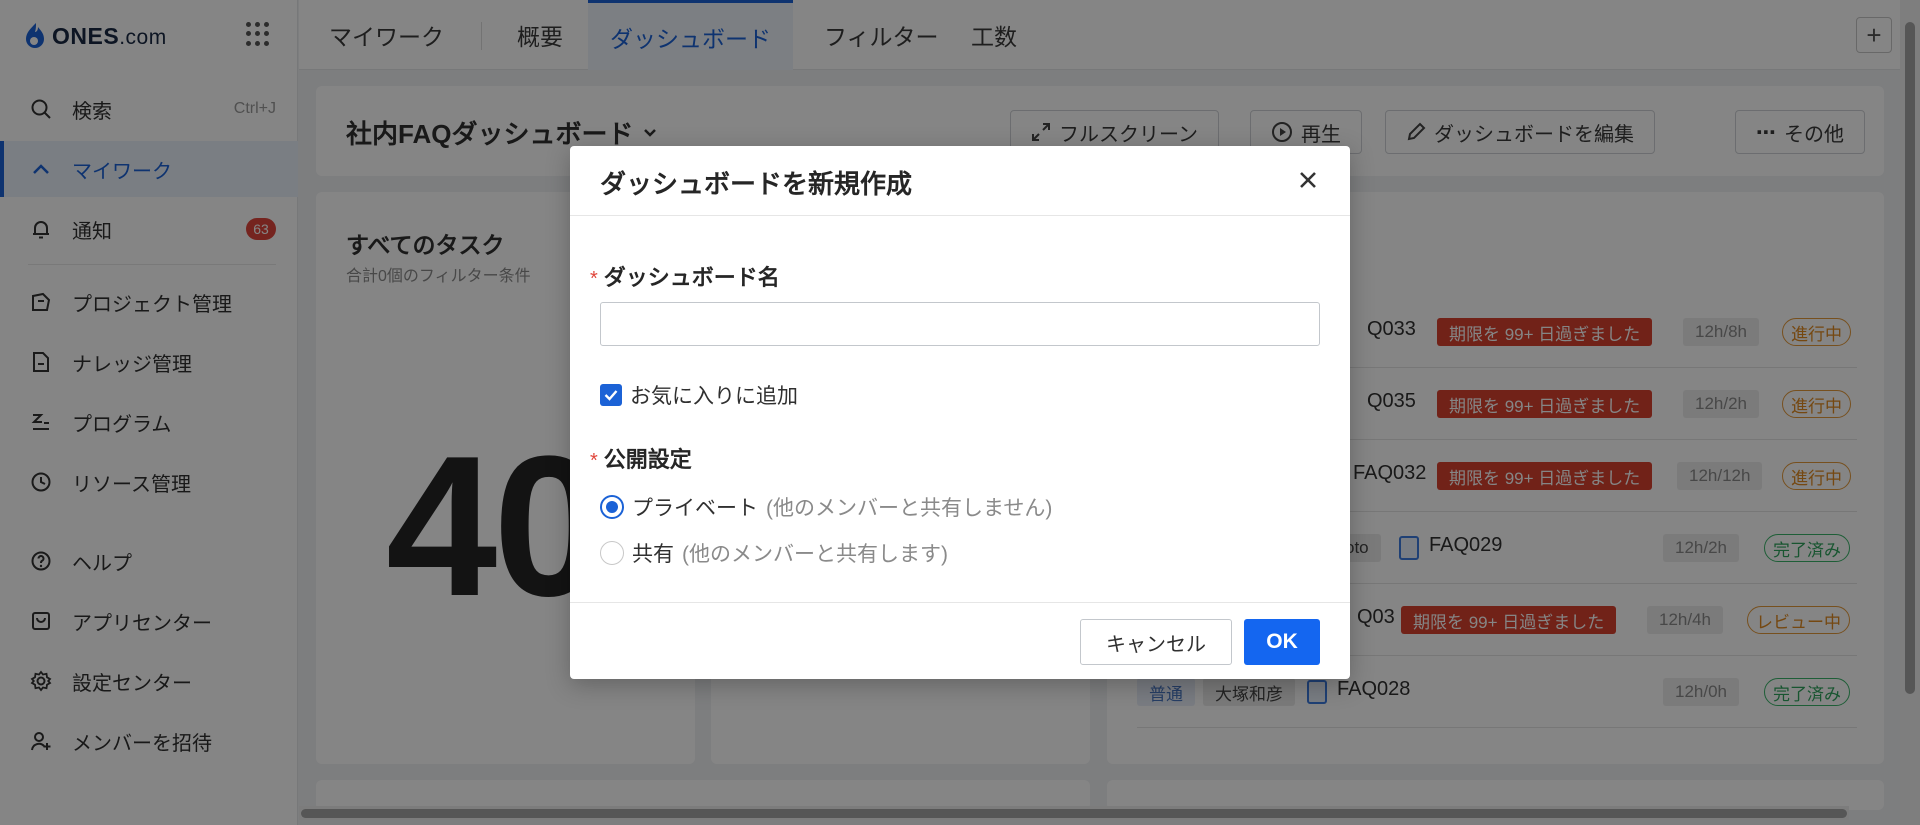 The height and width of the screenshot is (825, 1920). Describe the element at coordinates (612, 553) in the screenshot. I see `radio-shared` at that location.